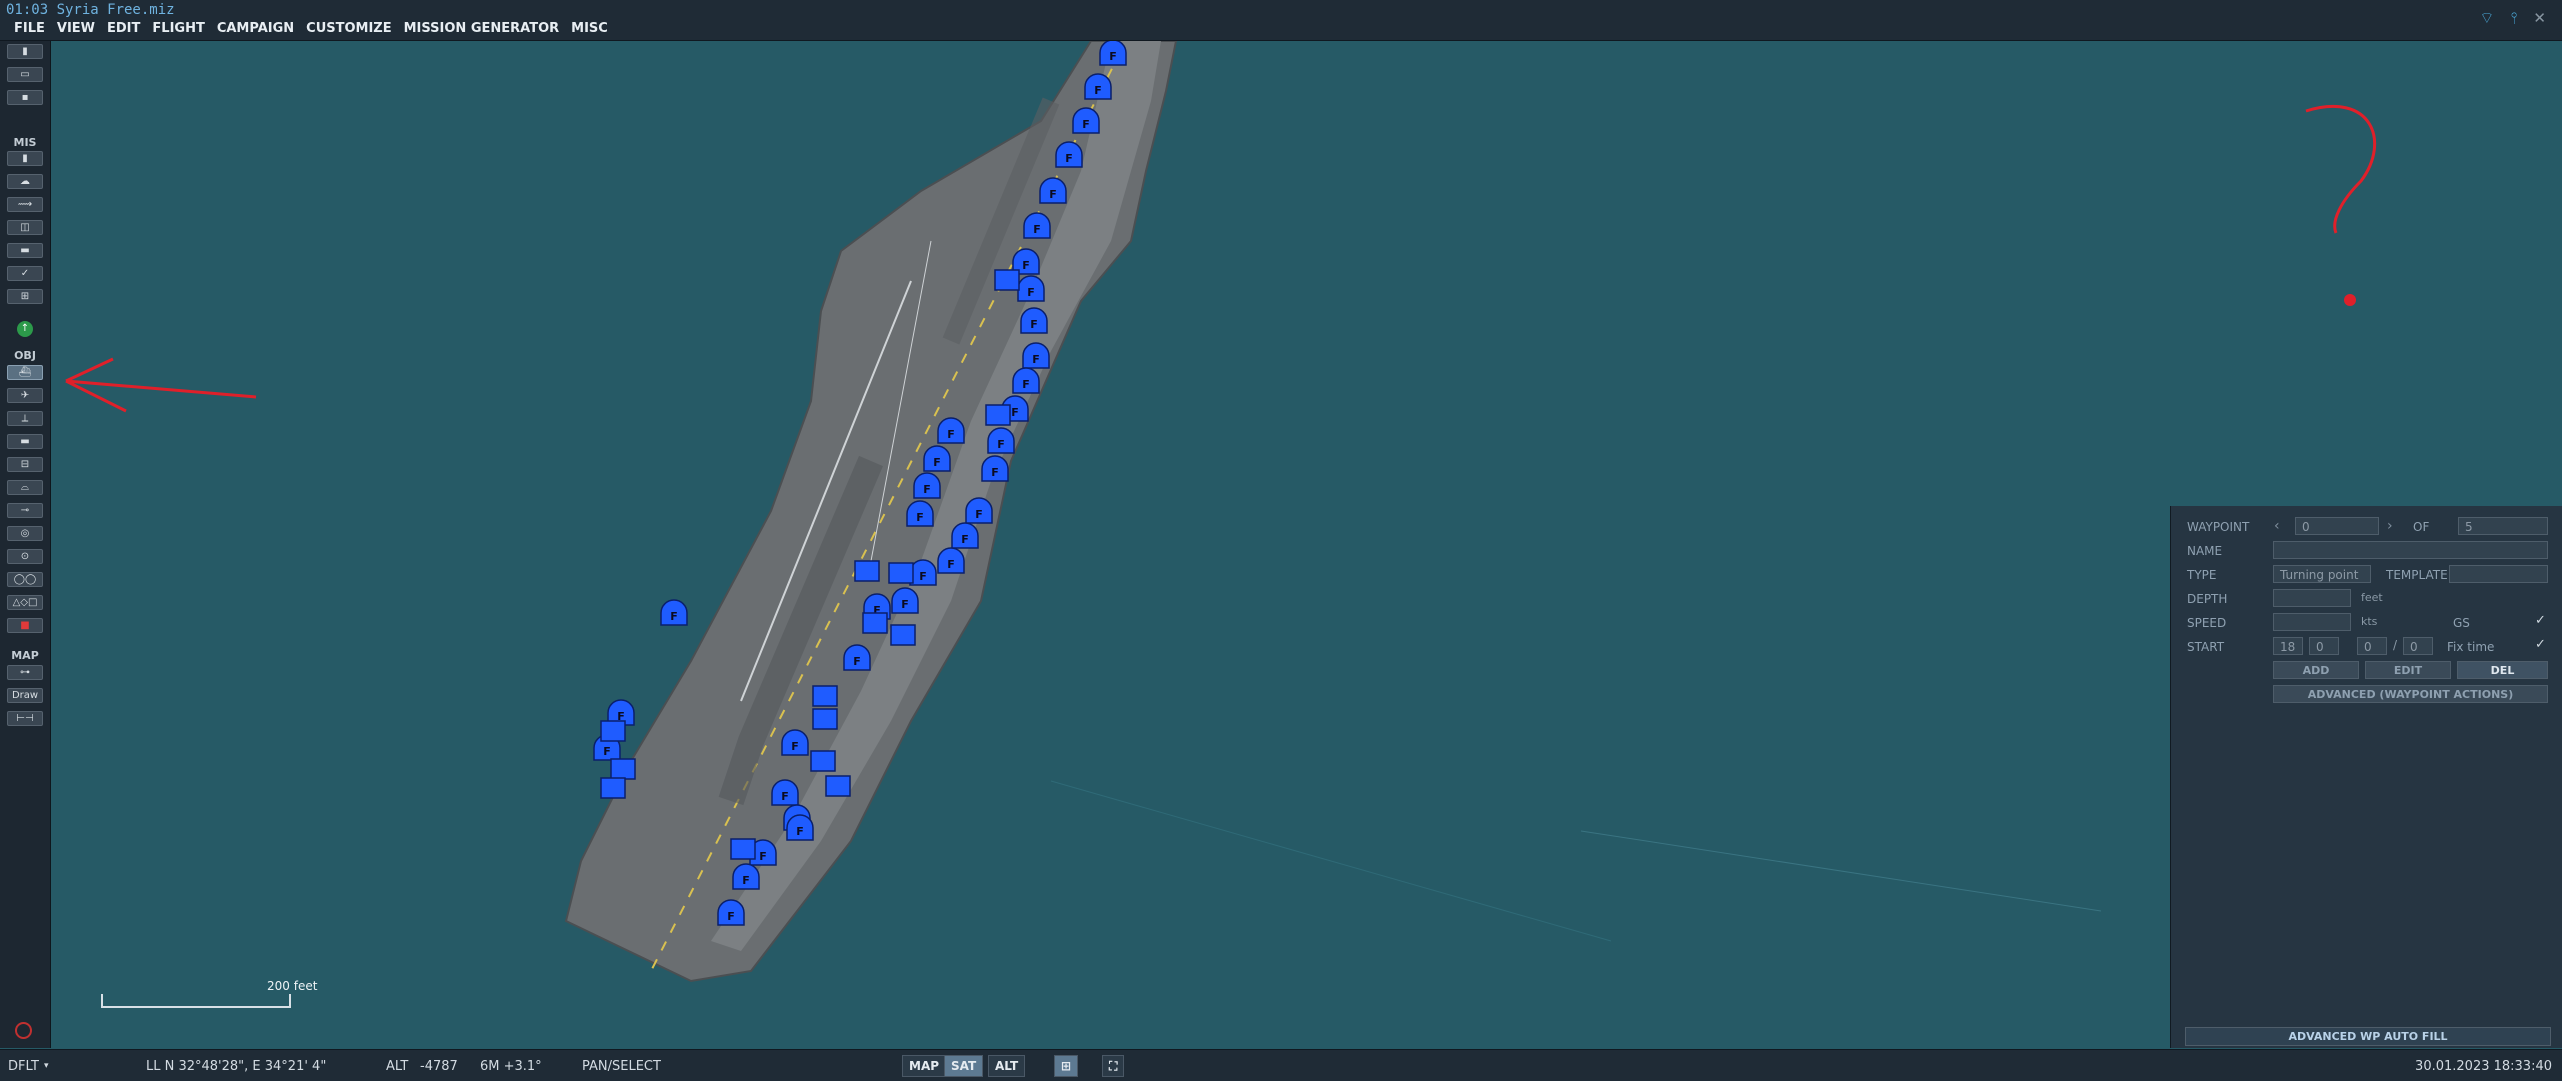  I want to click on profile-select: DFLT, so click(23, 1066).